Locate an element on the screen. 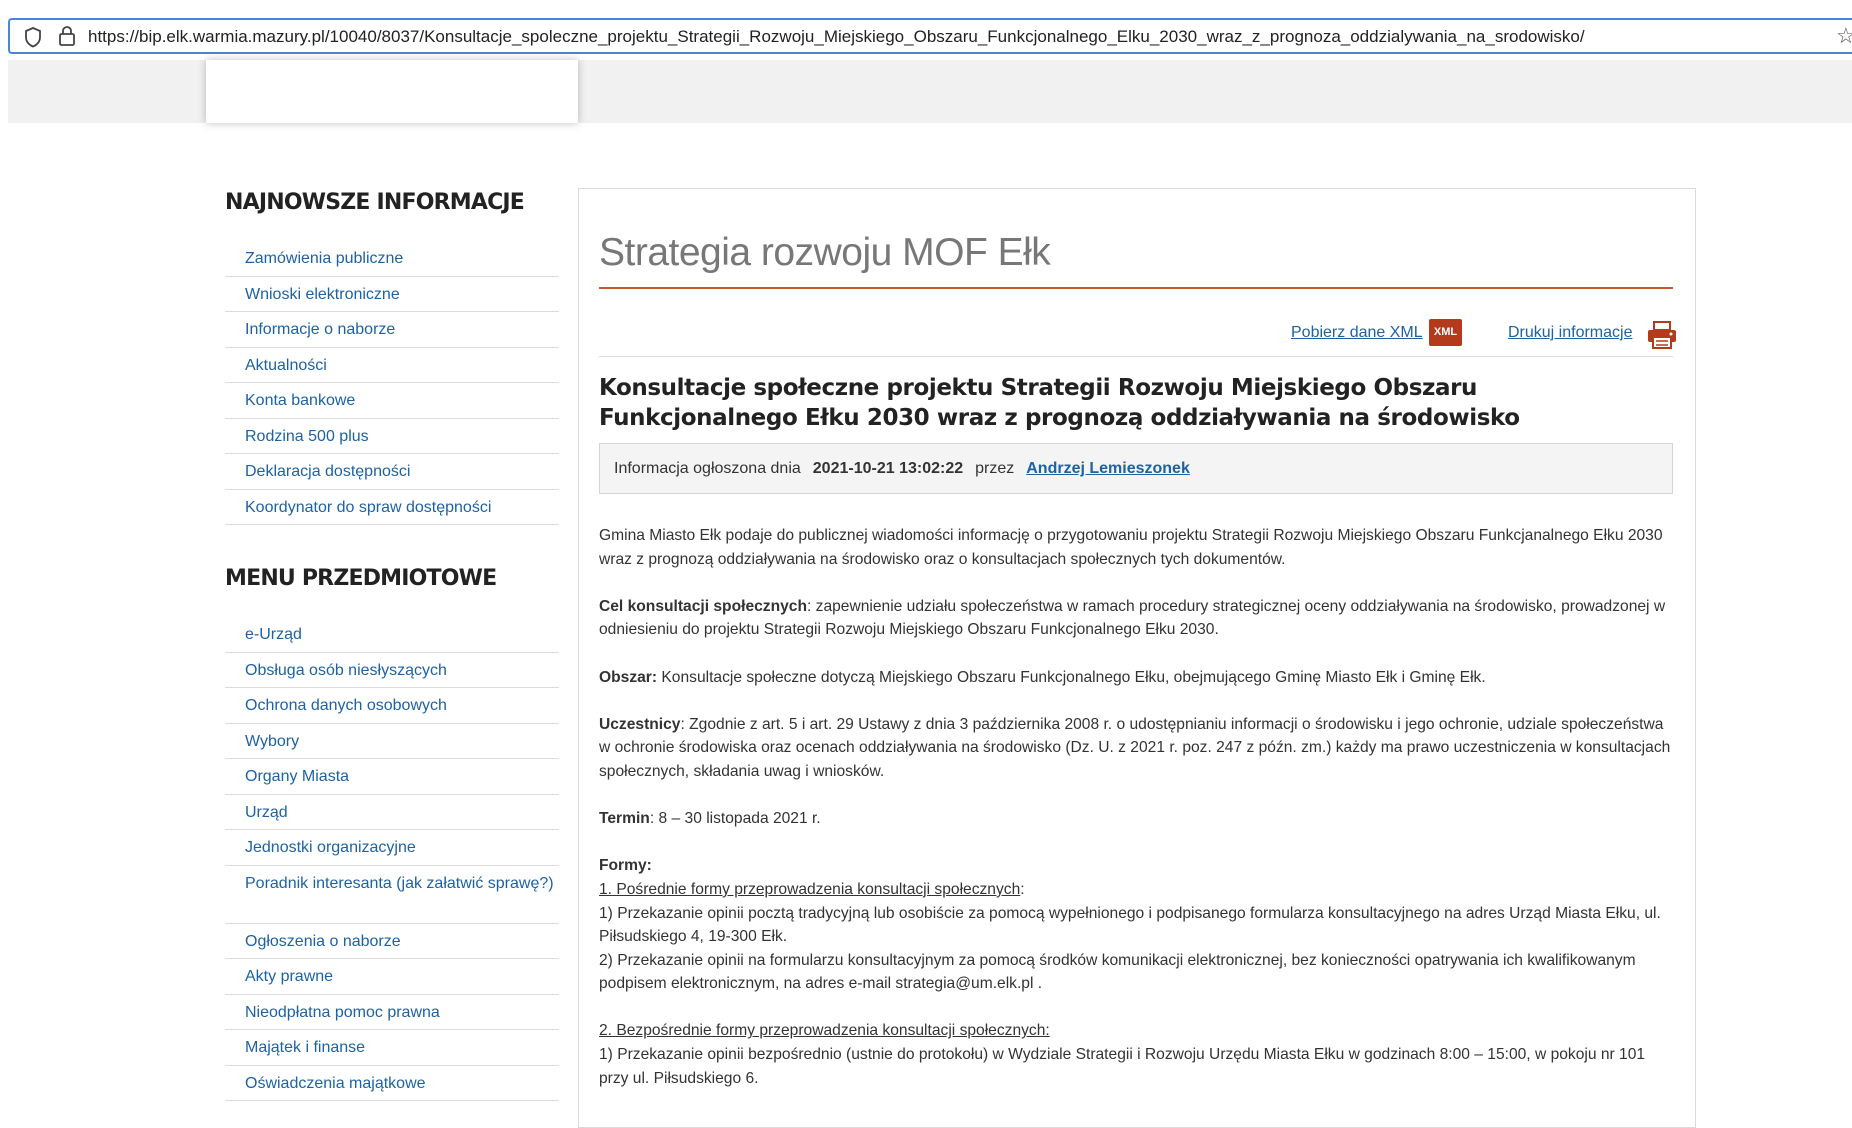  goal-label: Cel konsultacji społecznych is located at coordinates (703, 606).